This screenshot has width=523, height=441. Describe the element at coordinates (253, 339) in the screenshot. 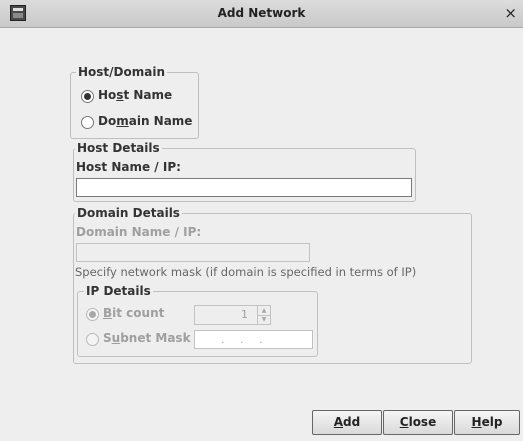

I see `subnet-mask-input: . . .` at that location.